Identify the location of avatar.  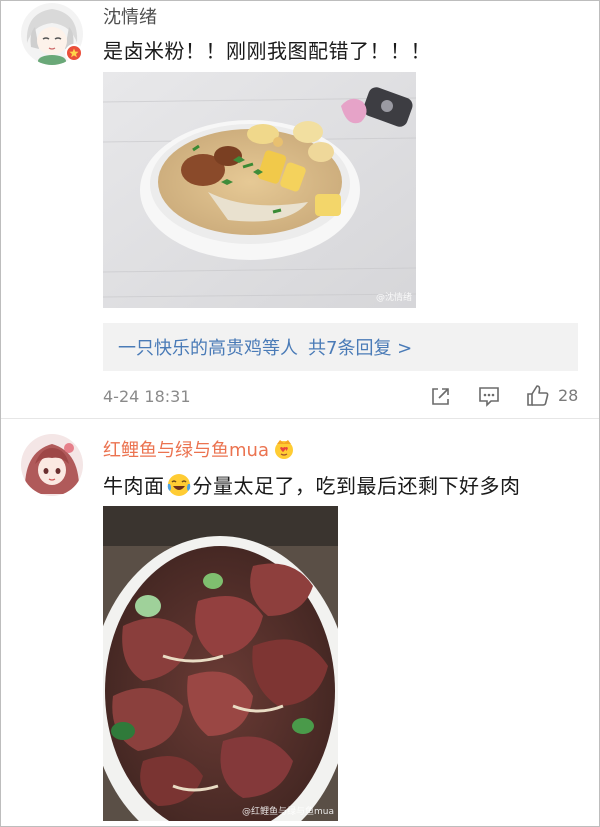
(52, 465).